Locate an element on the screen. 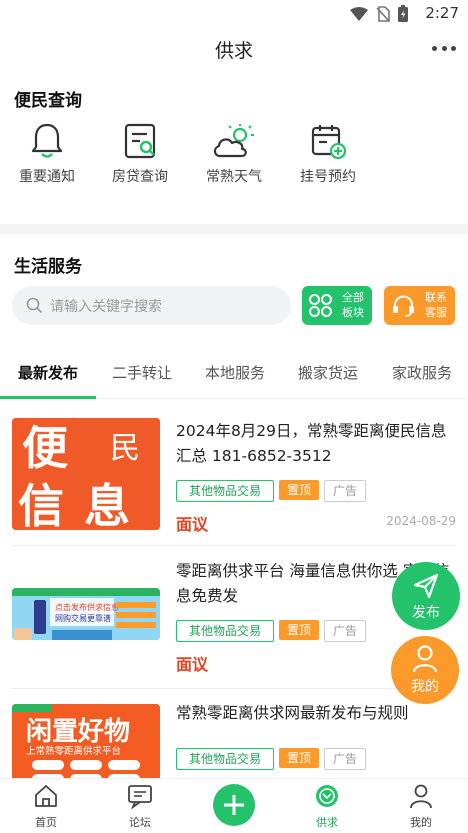 This screenshot has height=833, width=468. thumbnail-art: 闲置好物 上常熟零距离供求平台 is located at coordinates (86, 741).